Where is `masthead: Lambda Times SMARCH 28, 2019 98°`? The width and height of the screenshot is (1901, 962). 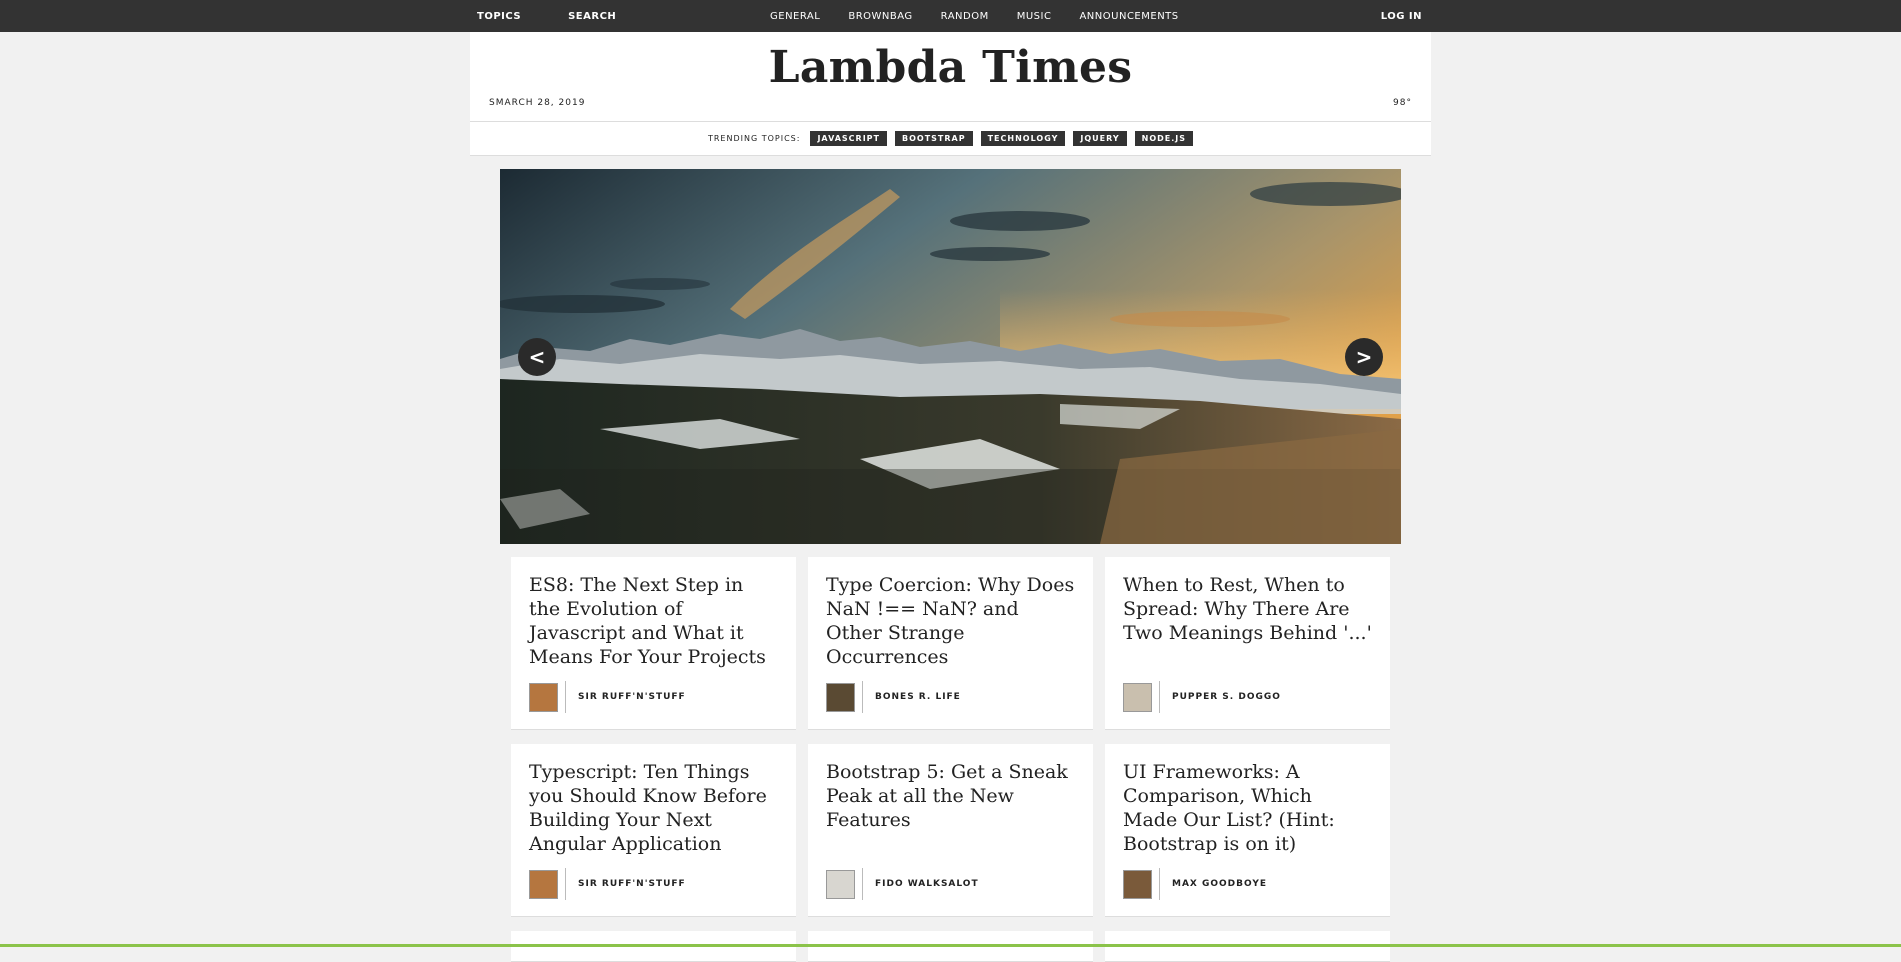 masthead: Lambda Times SMARCH 28, 2019 98° is located at coordinates (950, 77).